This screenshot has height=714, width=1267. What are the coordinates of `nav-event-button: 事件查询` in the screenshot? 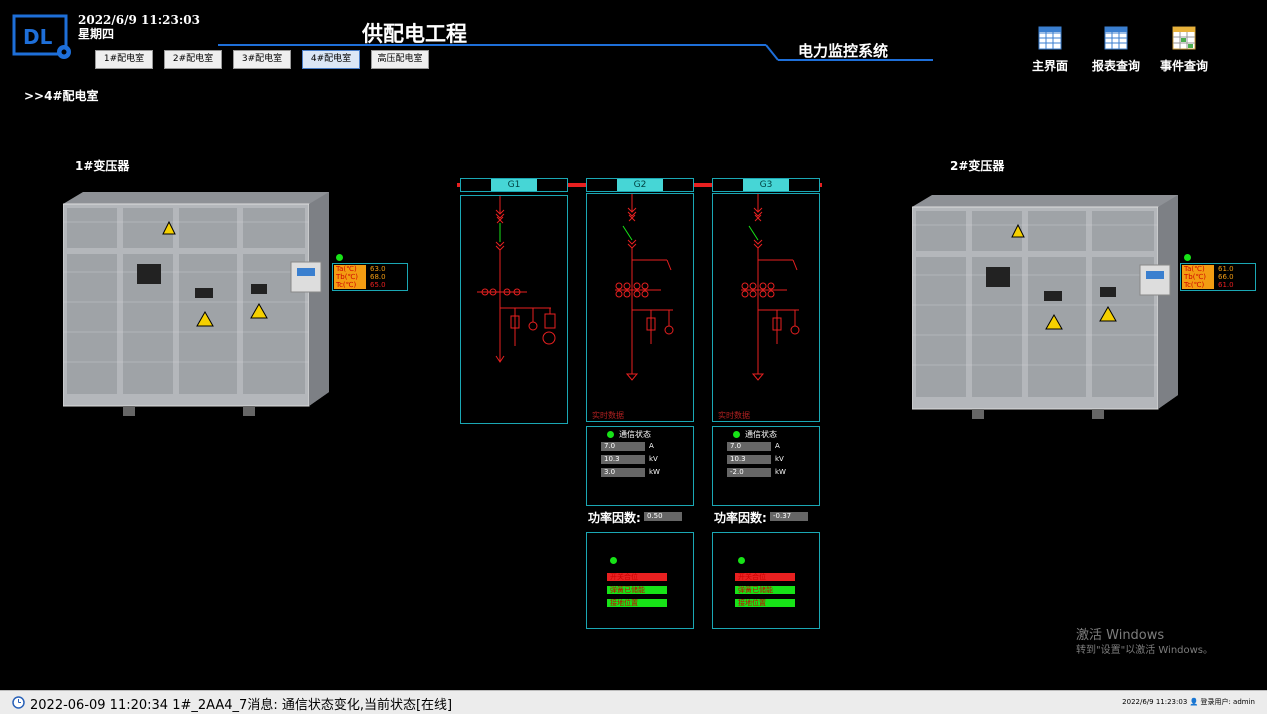 It's located at (1184, 50).